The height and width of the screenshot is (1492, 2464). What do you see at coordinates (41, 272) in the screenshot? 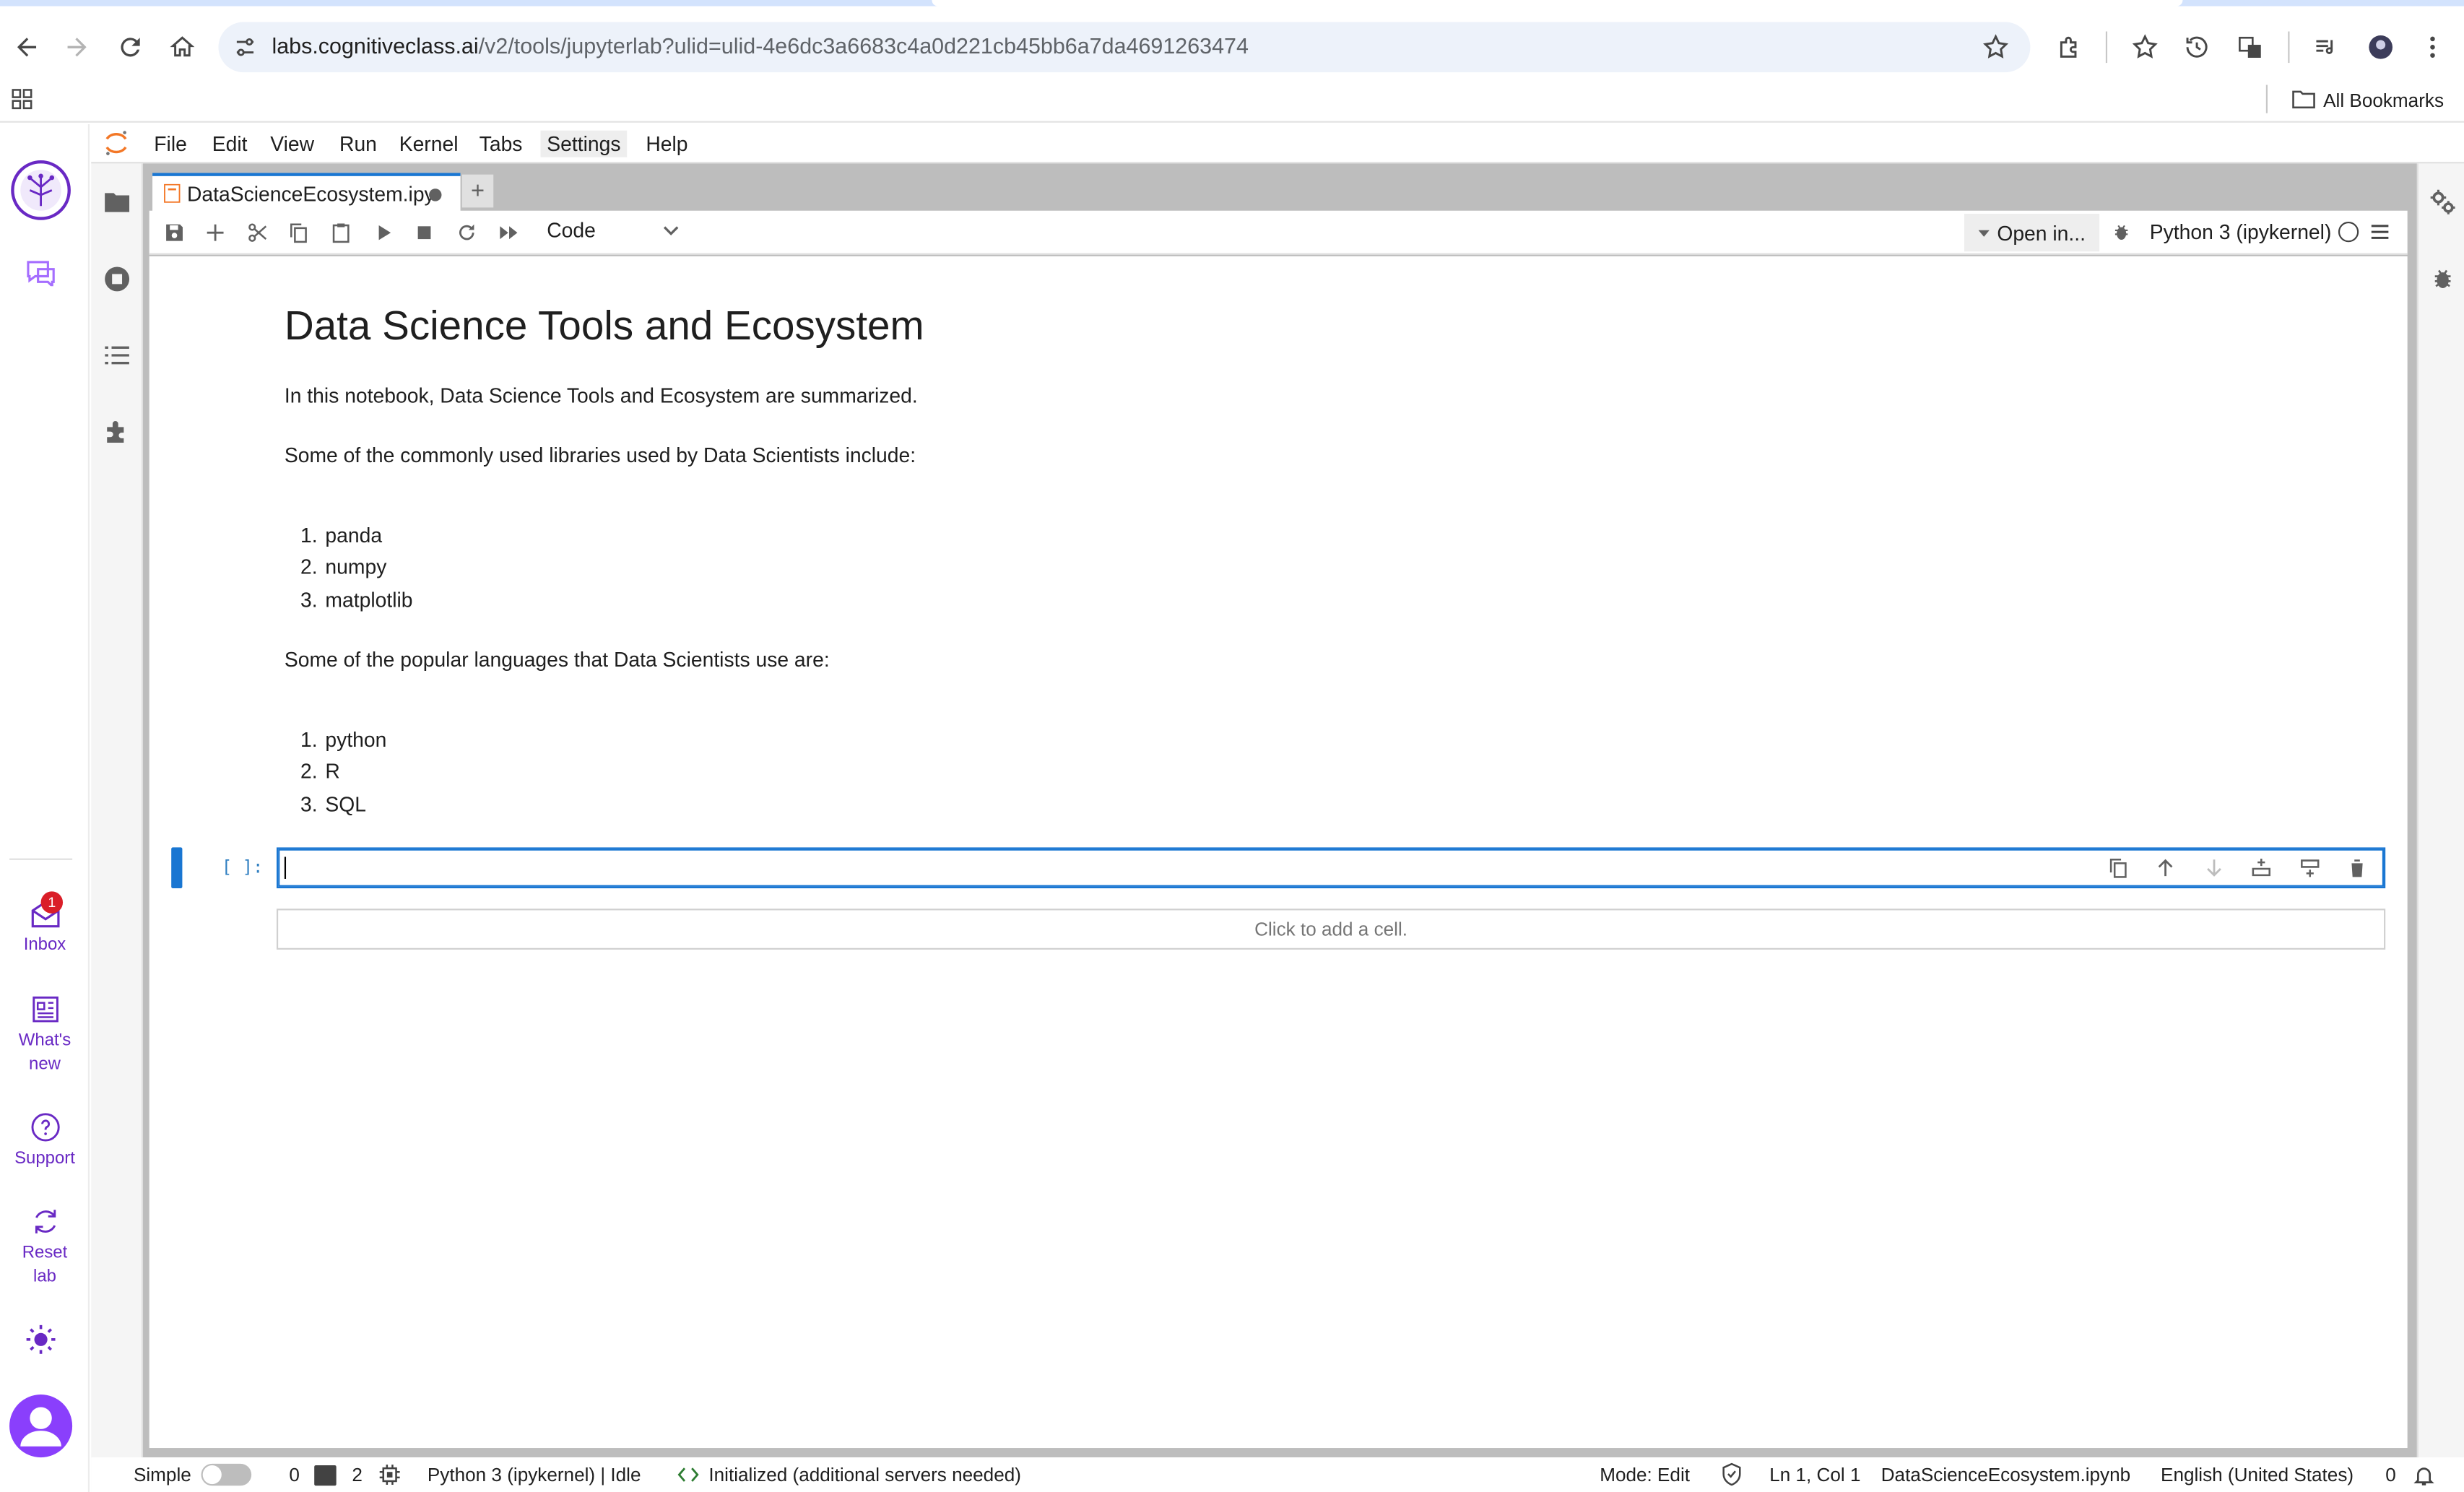
I see `chat-assistant-icon` at bounding box center [41, 272].